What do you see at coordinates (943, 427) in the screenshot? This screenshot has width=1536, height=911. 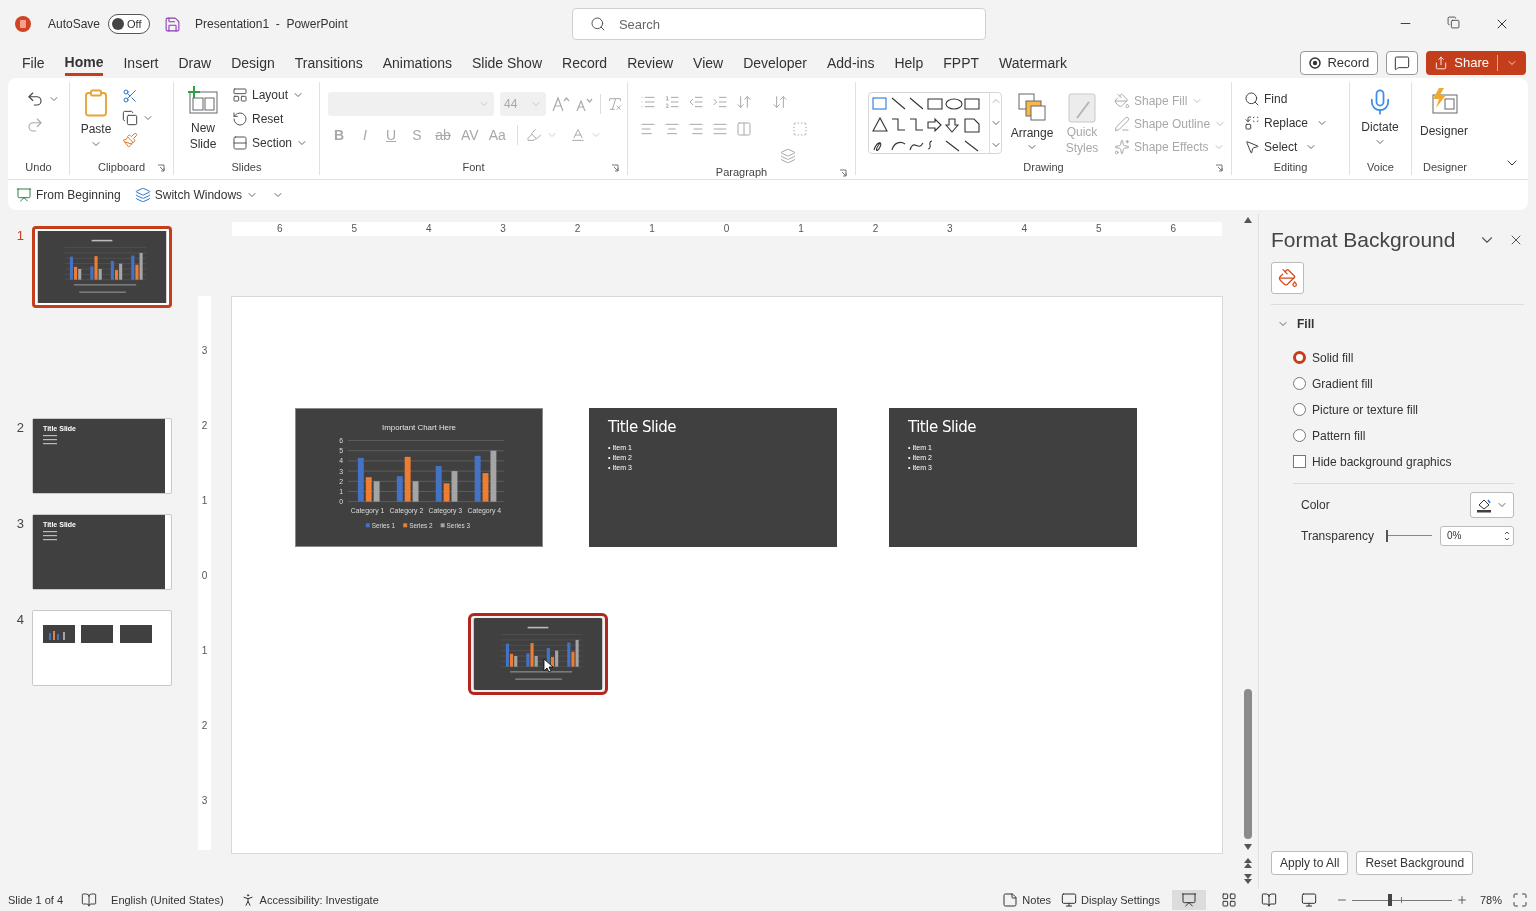 I see `slide-title: Title Slide` at bounding box center [943, 427].